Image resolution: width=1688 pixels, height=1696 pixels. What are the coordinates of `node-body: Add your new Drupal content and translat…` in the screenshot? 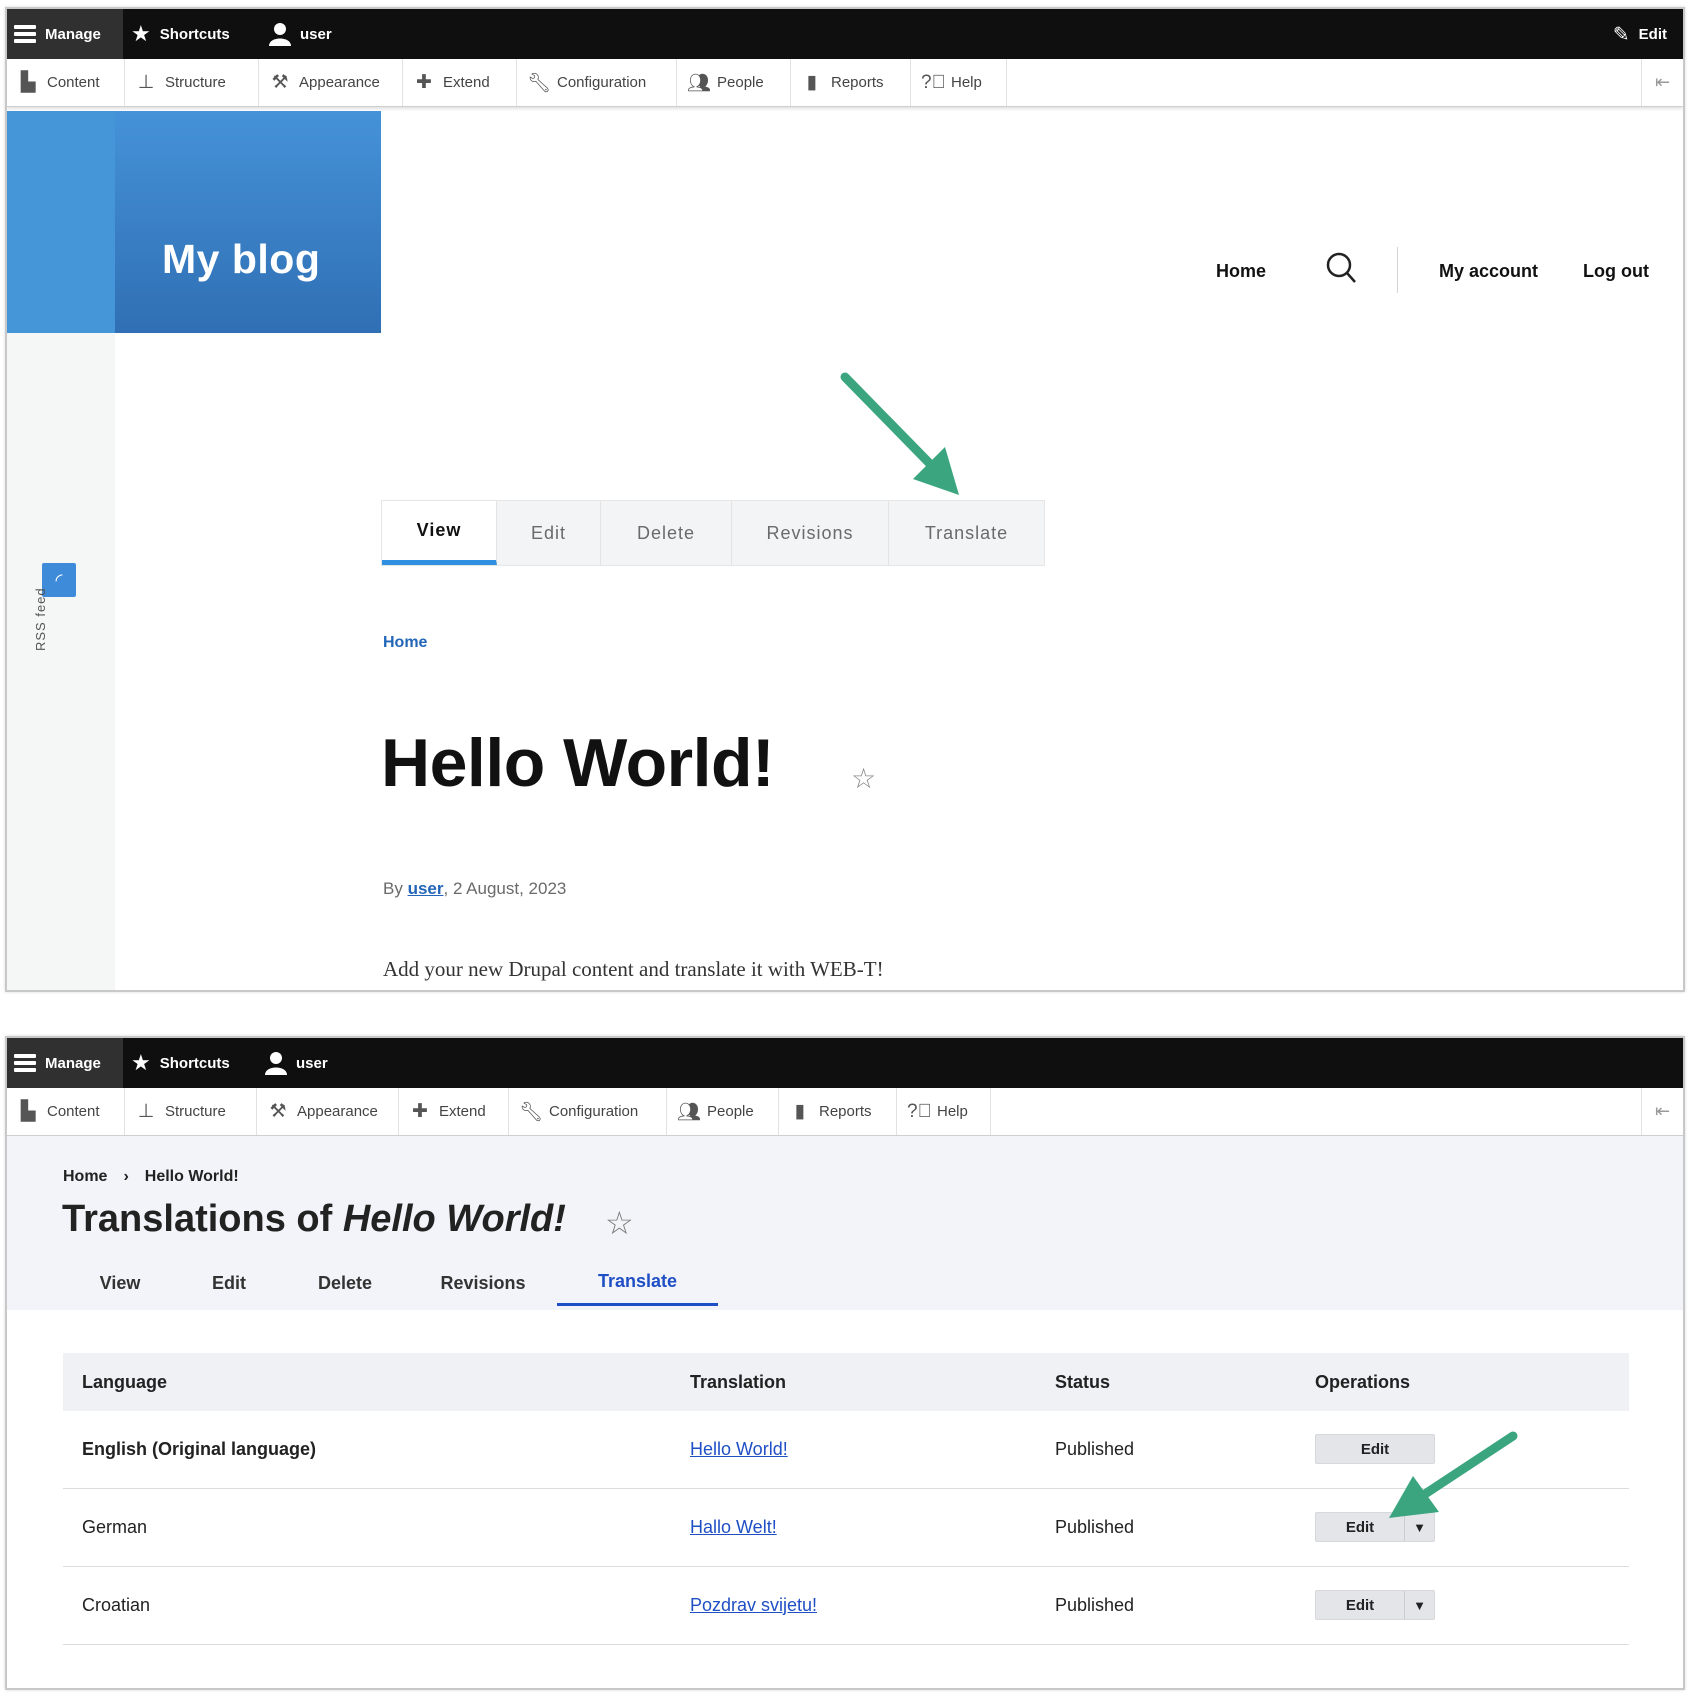 It's located at (633, 969).